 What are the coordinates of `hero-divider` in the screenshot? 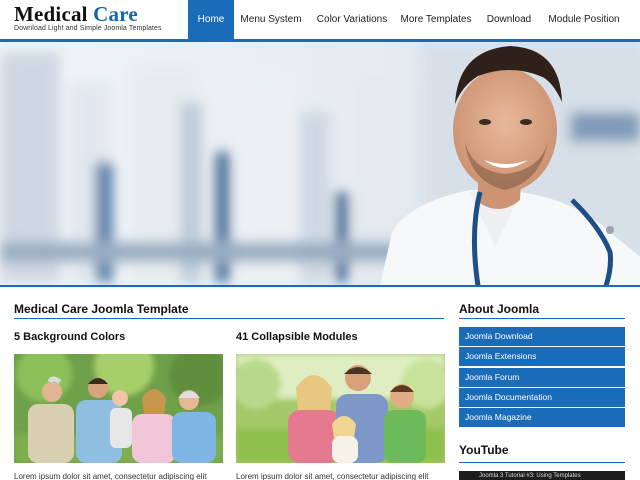 It's located at (320, 286).